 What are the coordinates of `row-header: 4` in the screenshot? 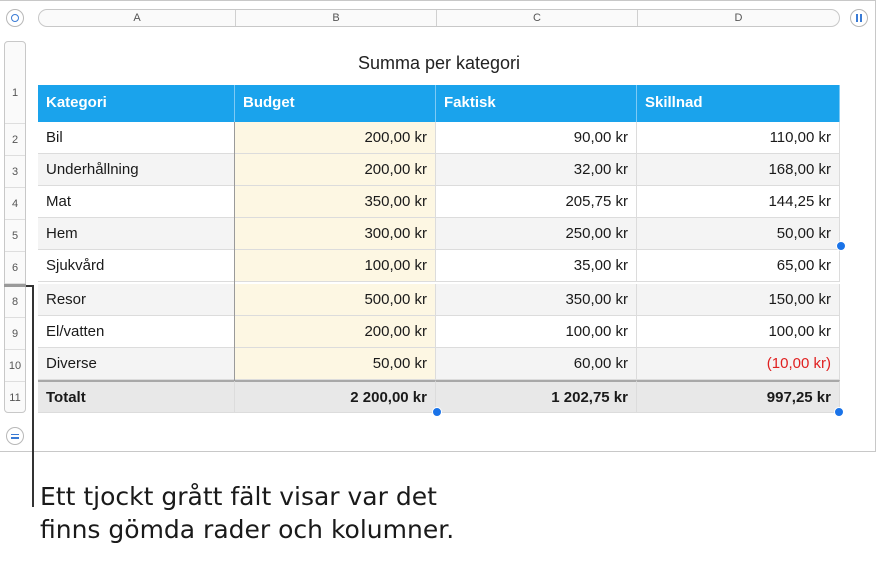 It's located at (15, 204).